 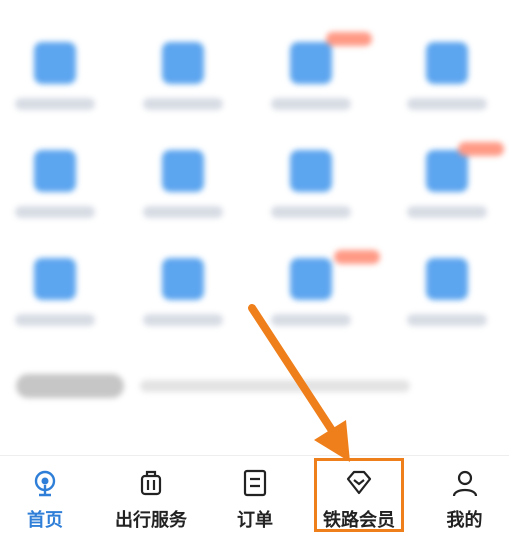 I want to click on highlight-box, so click(x=359, y=495).